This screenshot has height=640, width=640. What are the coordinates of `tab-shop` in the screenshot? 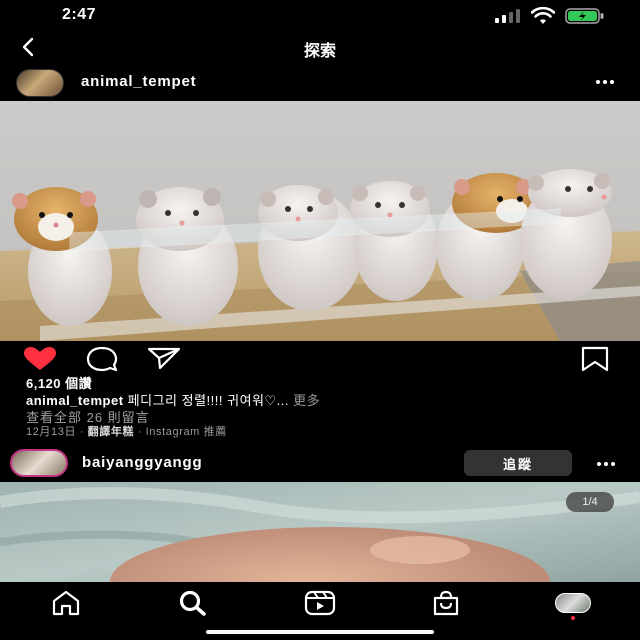 It's located at (446, 603).